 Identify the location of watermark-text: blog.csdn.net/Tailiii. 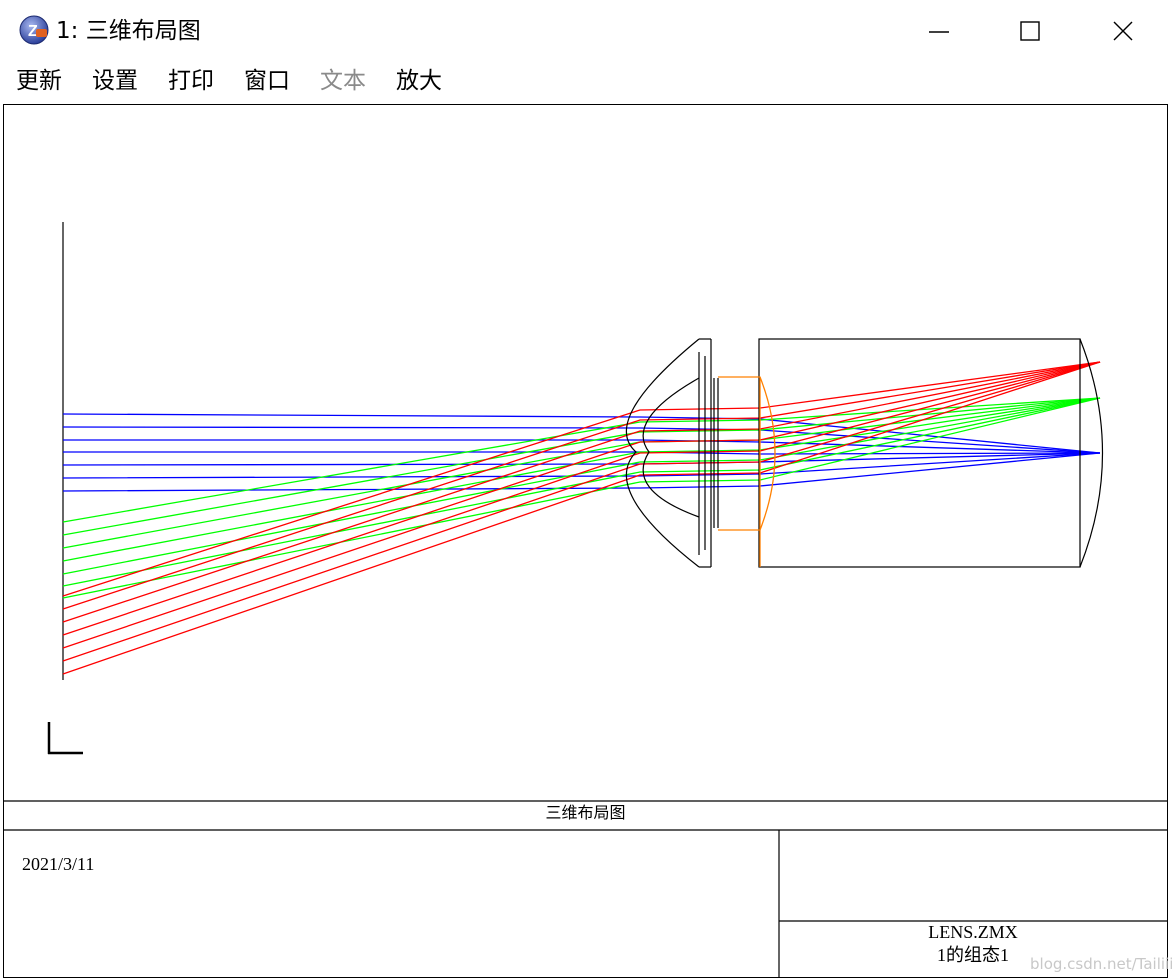
(1101, 964).